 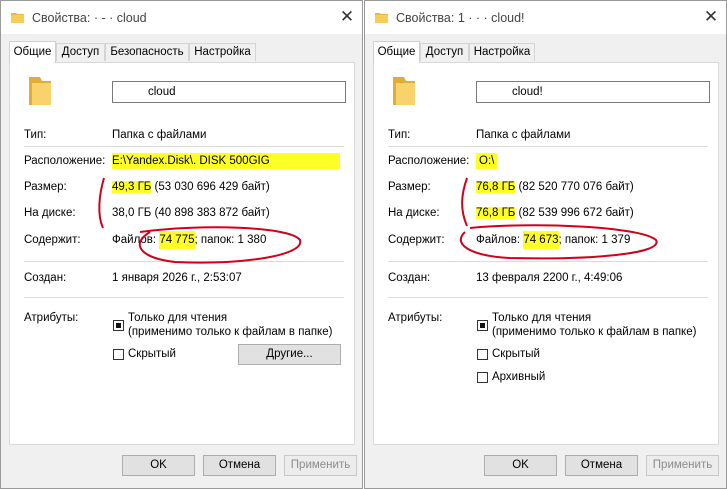 I want to click on size-main: 49,3 ГБ, so click(x=132, y=187).